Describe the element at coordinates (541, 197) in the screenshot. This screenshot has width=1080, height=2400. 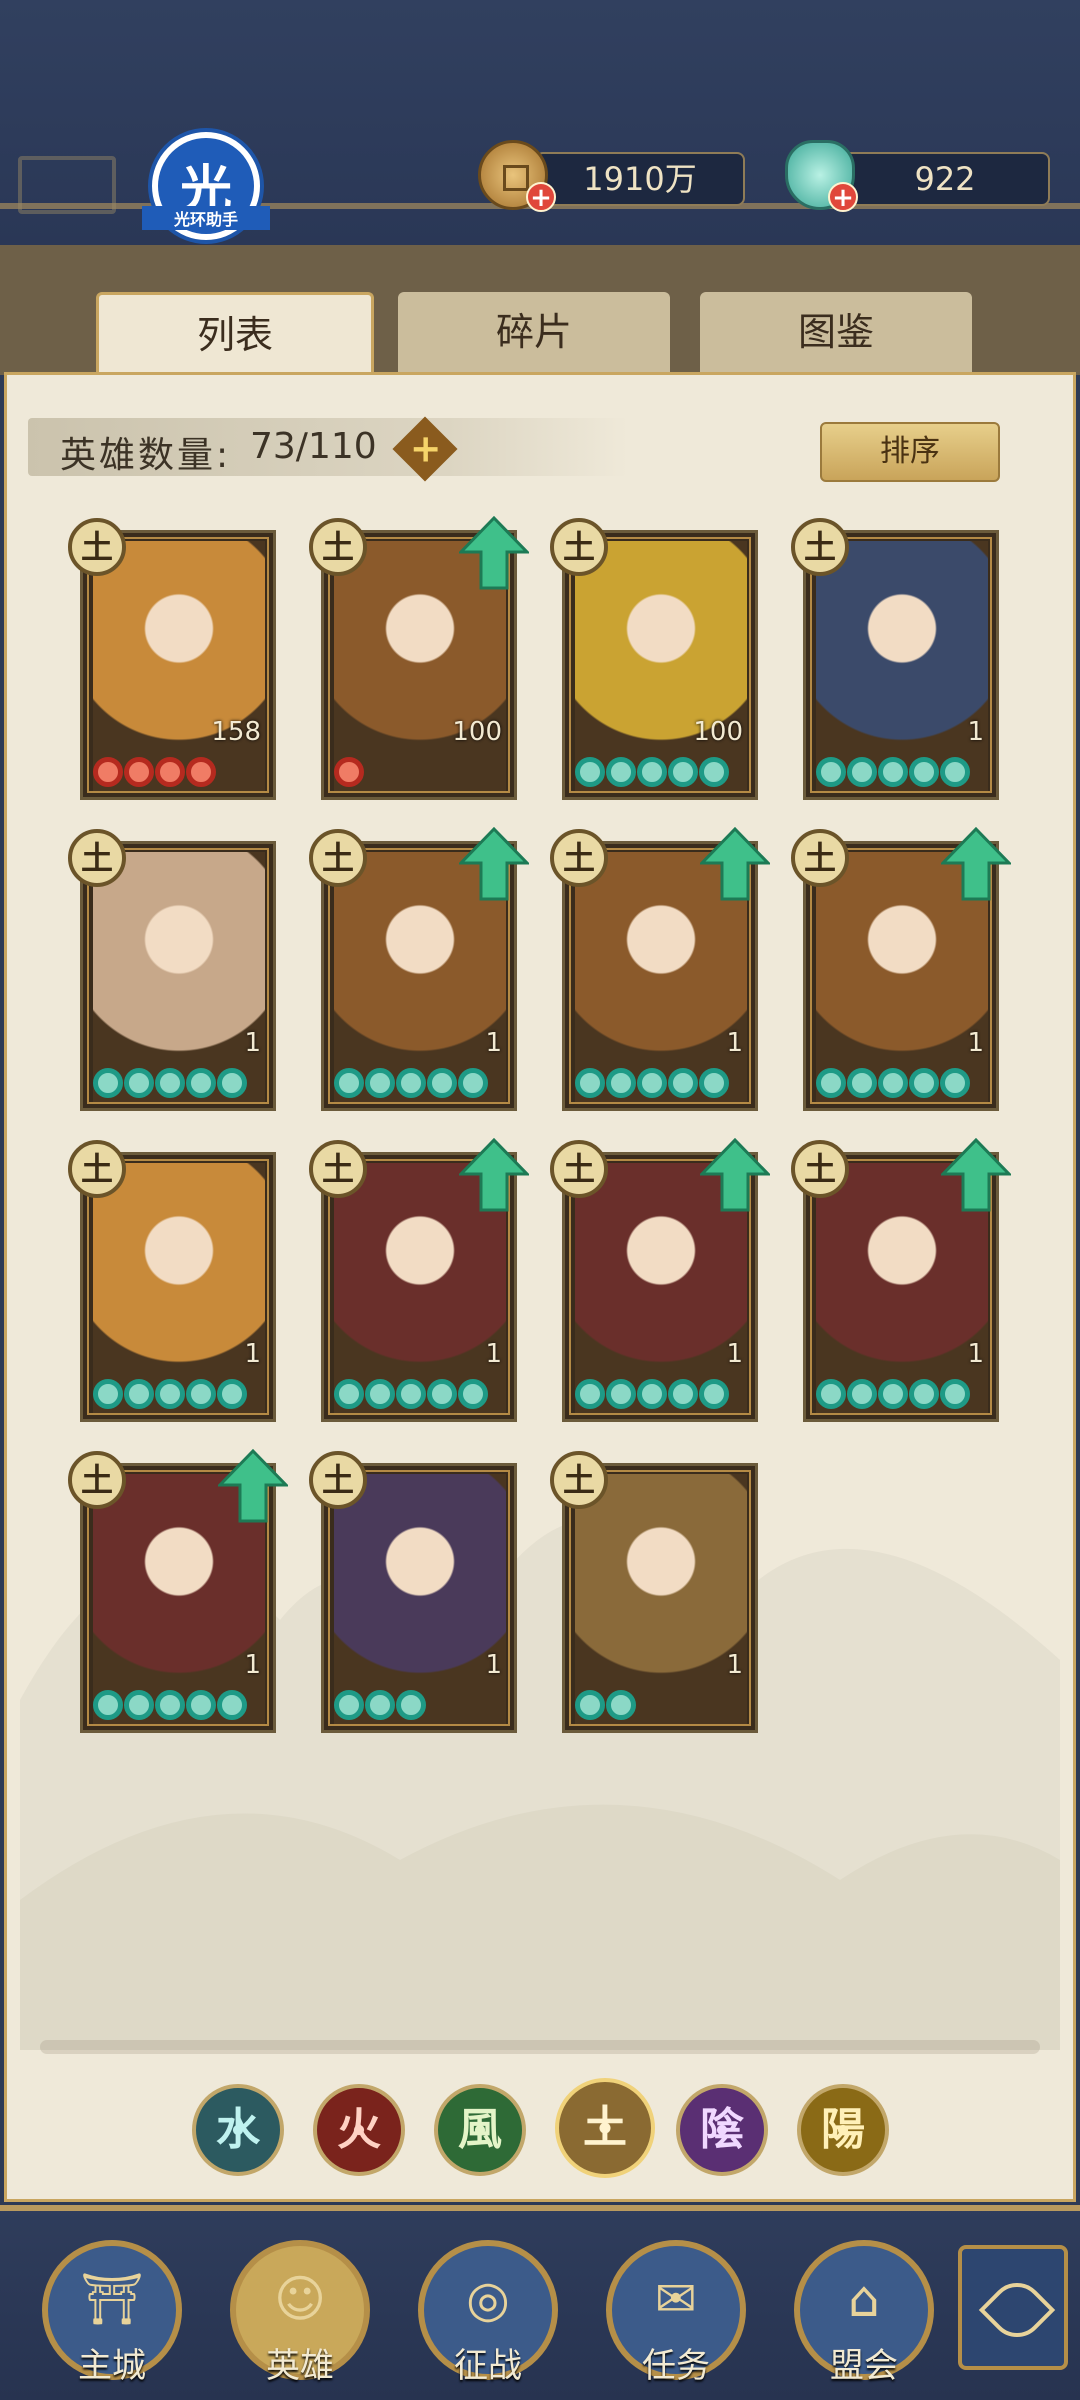
I see `add-coin-button: +` at that location.